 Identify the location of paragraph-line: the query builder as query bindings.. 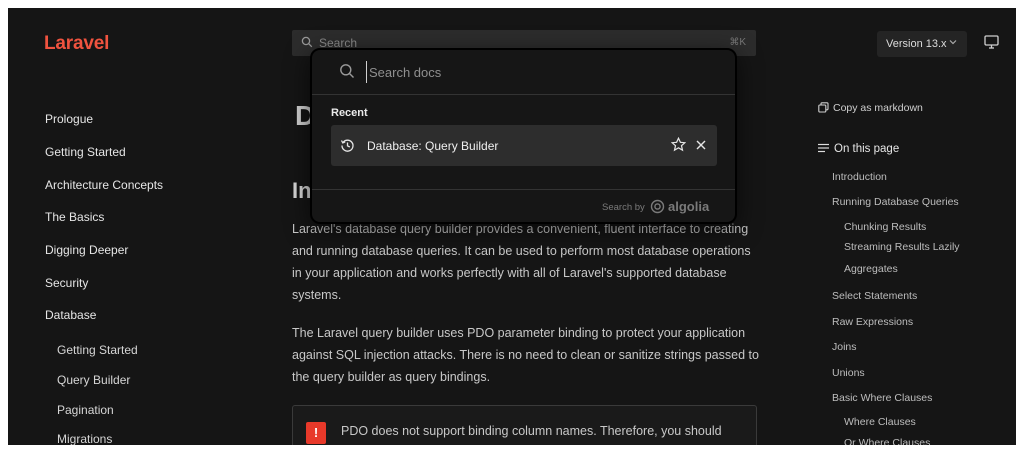
(391, 377).